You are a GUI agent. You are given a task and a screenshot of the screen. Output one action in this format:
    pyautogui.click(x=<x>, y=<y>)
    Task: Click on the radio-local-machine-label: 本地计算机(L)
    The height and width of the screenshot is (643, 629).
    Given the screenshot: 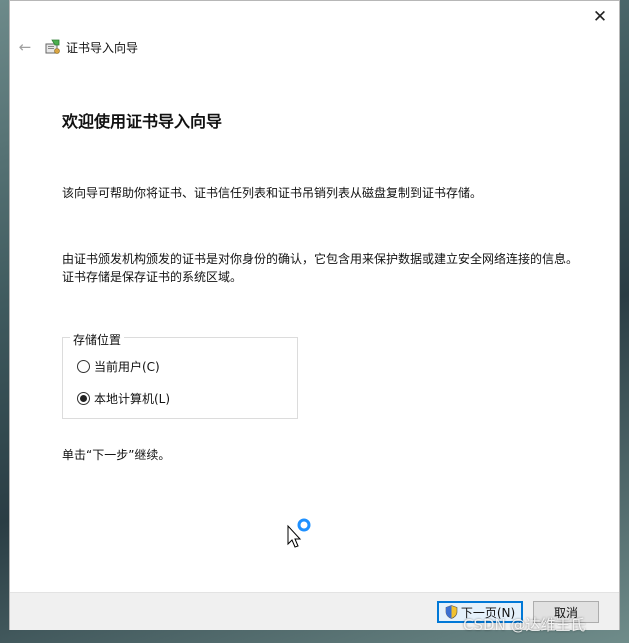 What is the action you would take?
    pyautogui.click(x=132, y=399)
    